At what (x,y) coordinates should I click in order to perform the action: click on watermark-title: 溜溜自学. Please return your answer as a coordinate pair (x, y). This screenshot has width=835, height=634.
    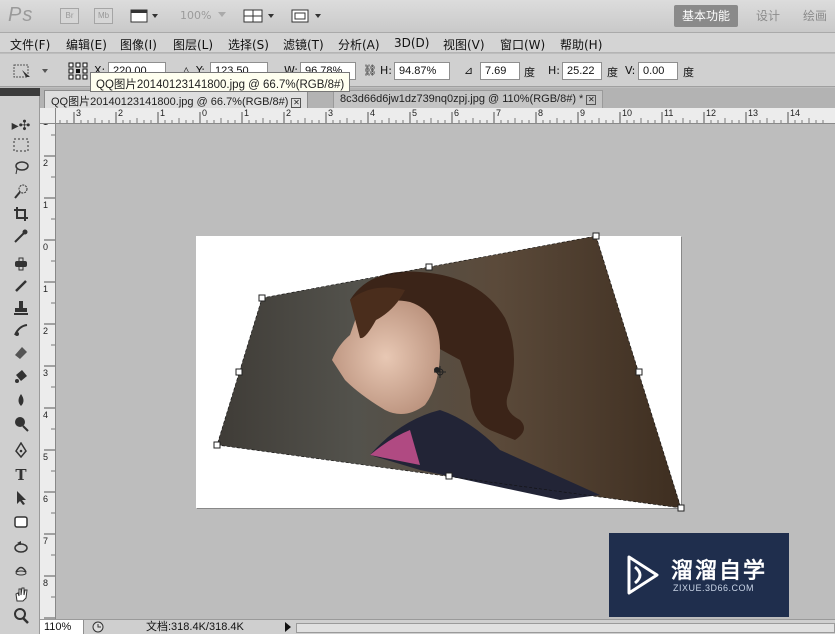
    Looking at the image, I should click on (719, 571).